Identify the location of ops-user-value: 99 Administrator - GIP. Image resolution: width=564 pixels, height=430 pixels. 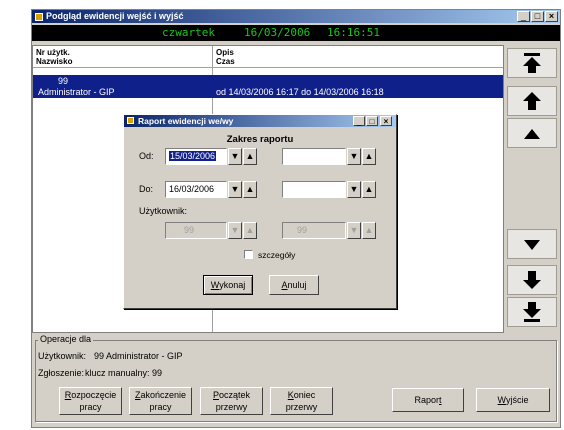
(138, 356).